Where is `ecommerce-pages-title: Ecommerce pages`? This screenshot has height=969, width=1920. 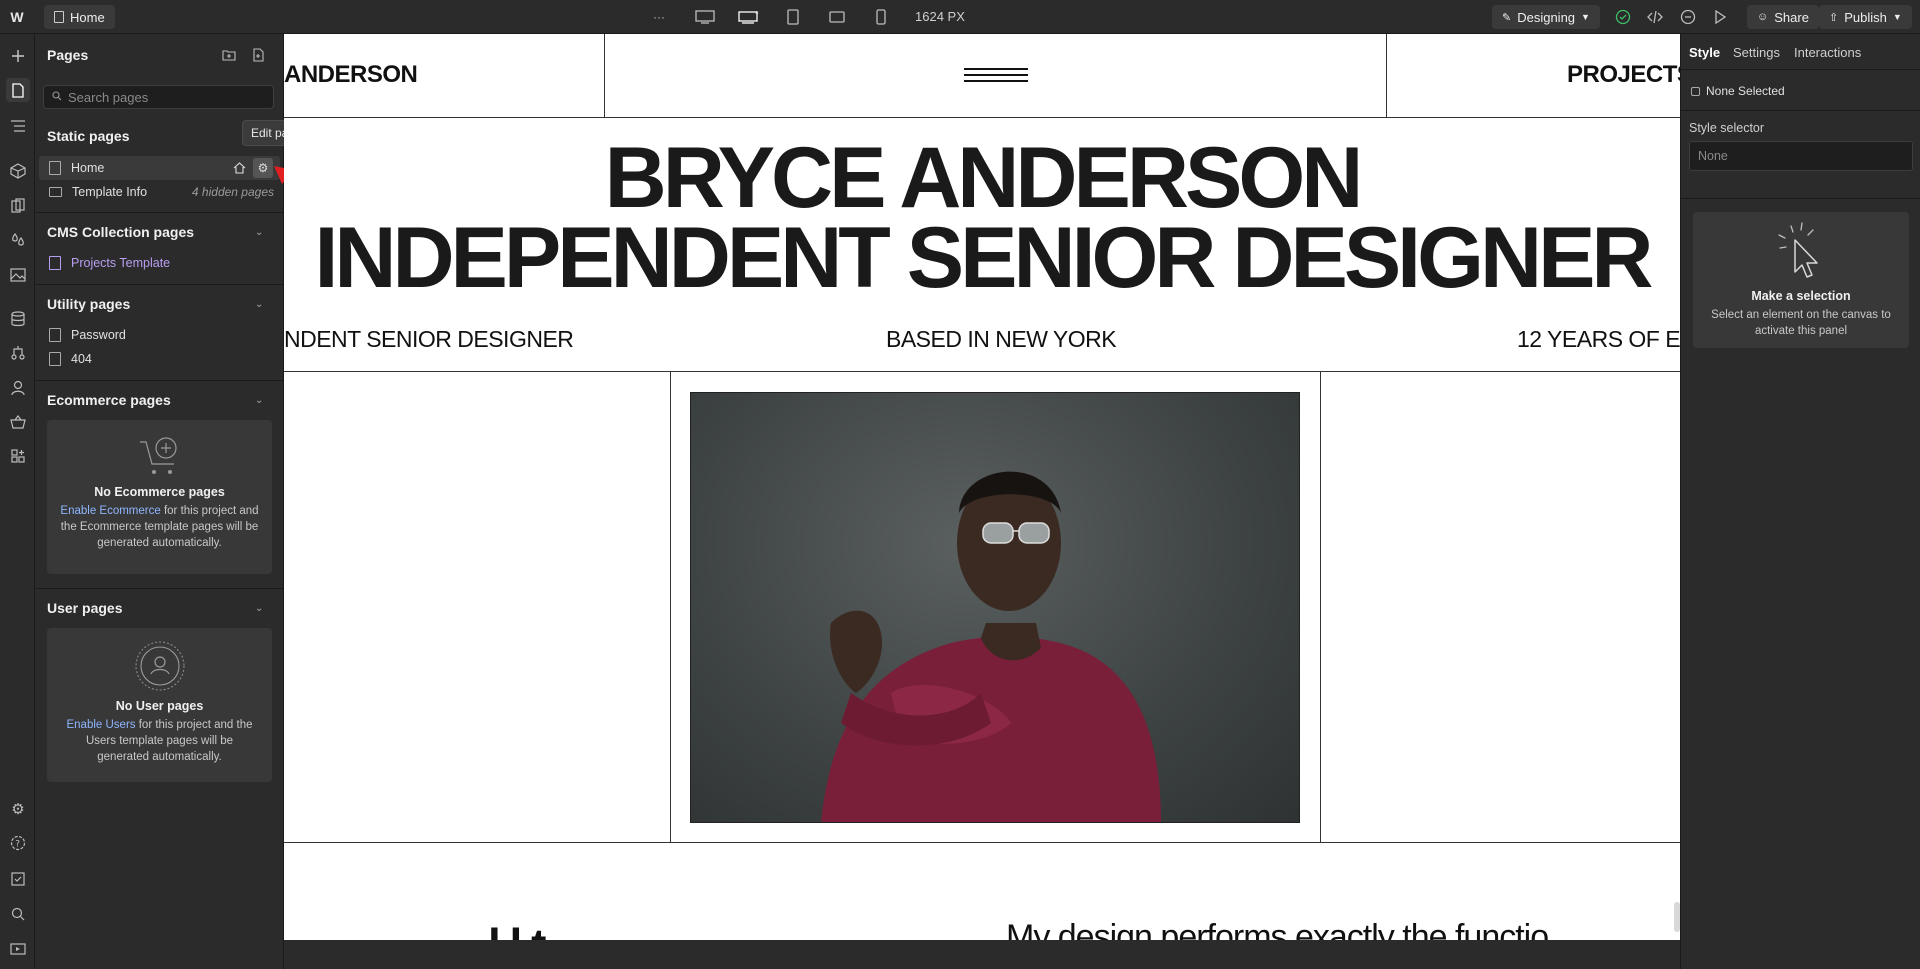
ecommerce-pages-title: Ecommerce pages is located at coordinates (109, 400).